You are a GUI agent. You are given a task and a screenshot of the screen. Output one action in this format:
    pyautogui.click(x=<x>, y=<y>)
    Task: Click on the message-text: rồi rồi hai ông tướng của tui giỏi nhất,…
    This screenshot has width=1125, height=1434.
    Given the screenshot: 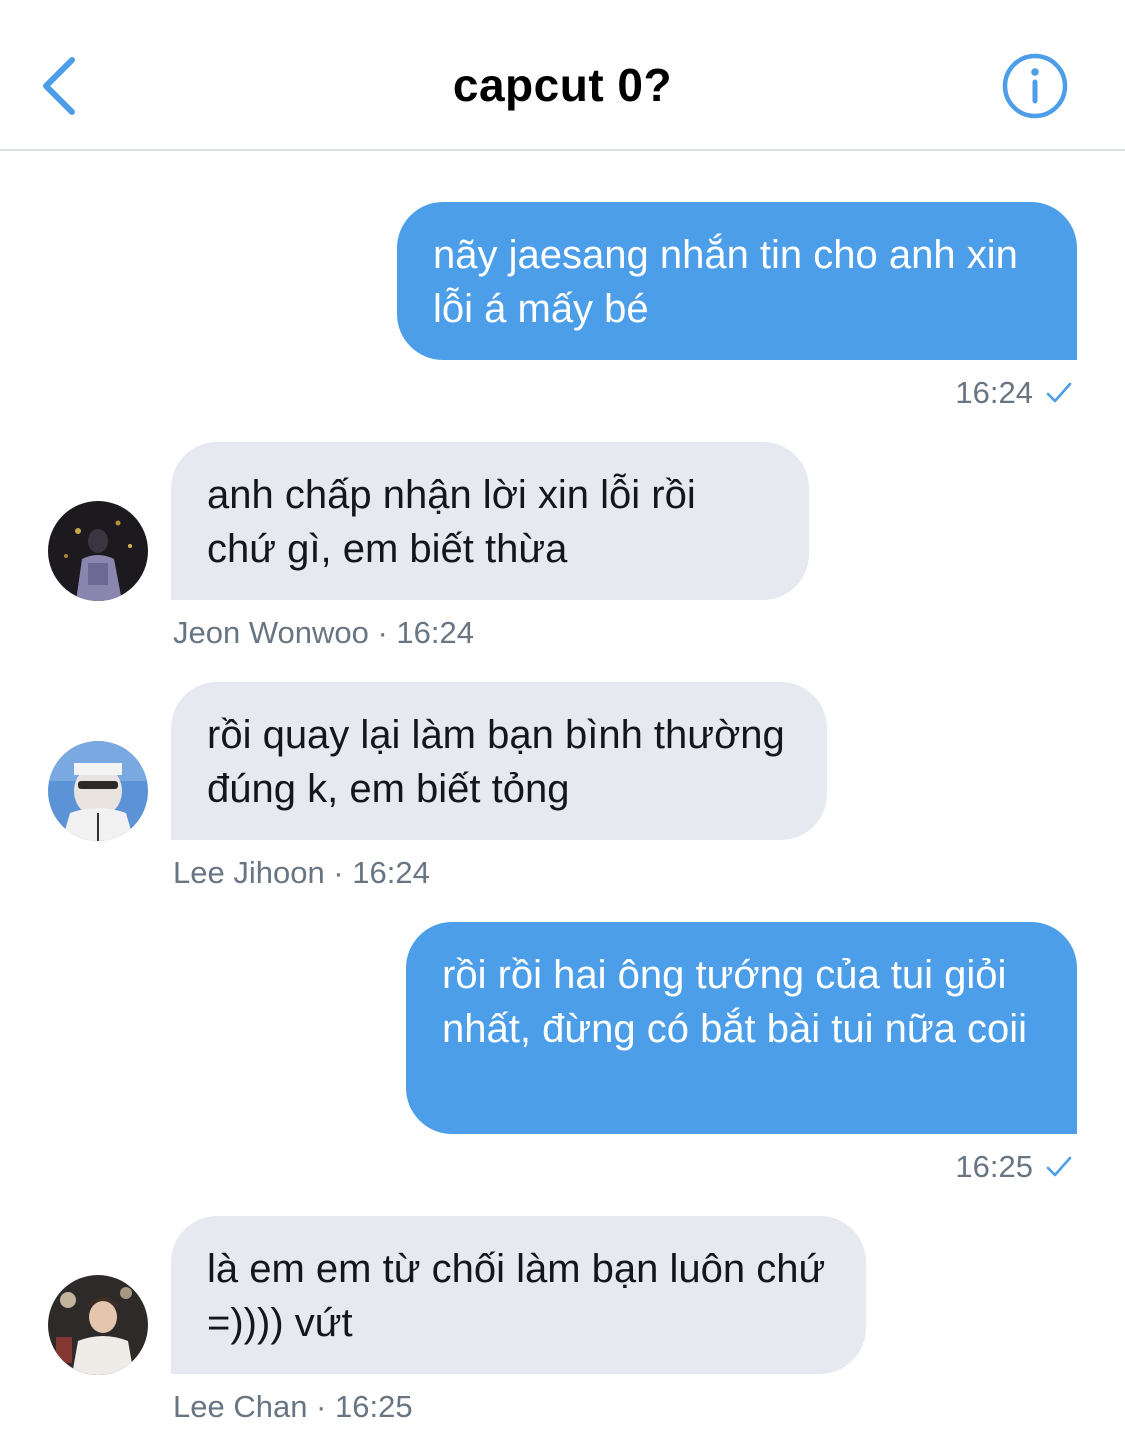 What is the action you would take?
    pyautogui.click(x=735, y=1002)
    